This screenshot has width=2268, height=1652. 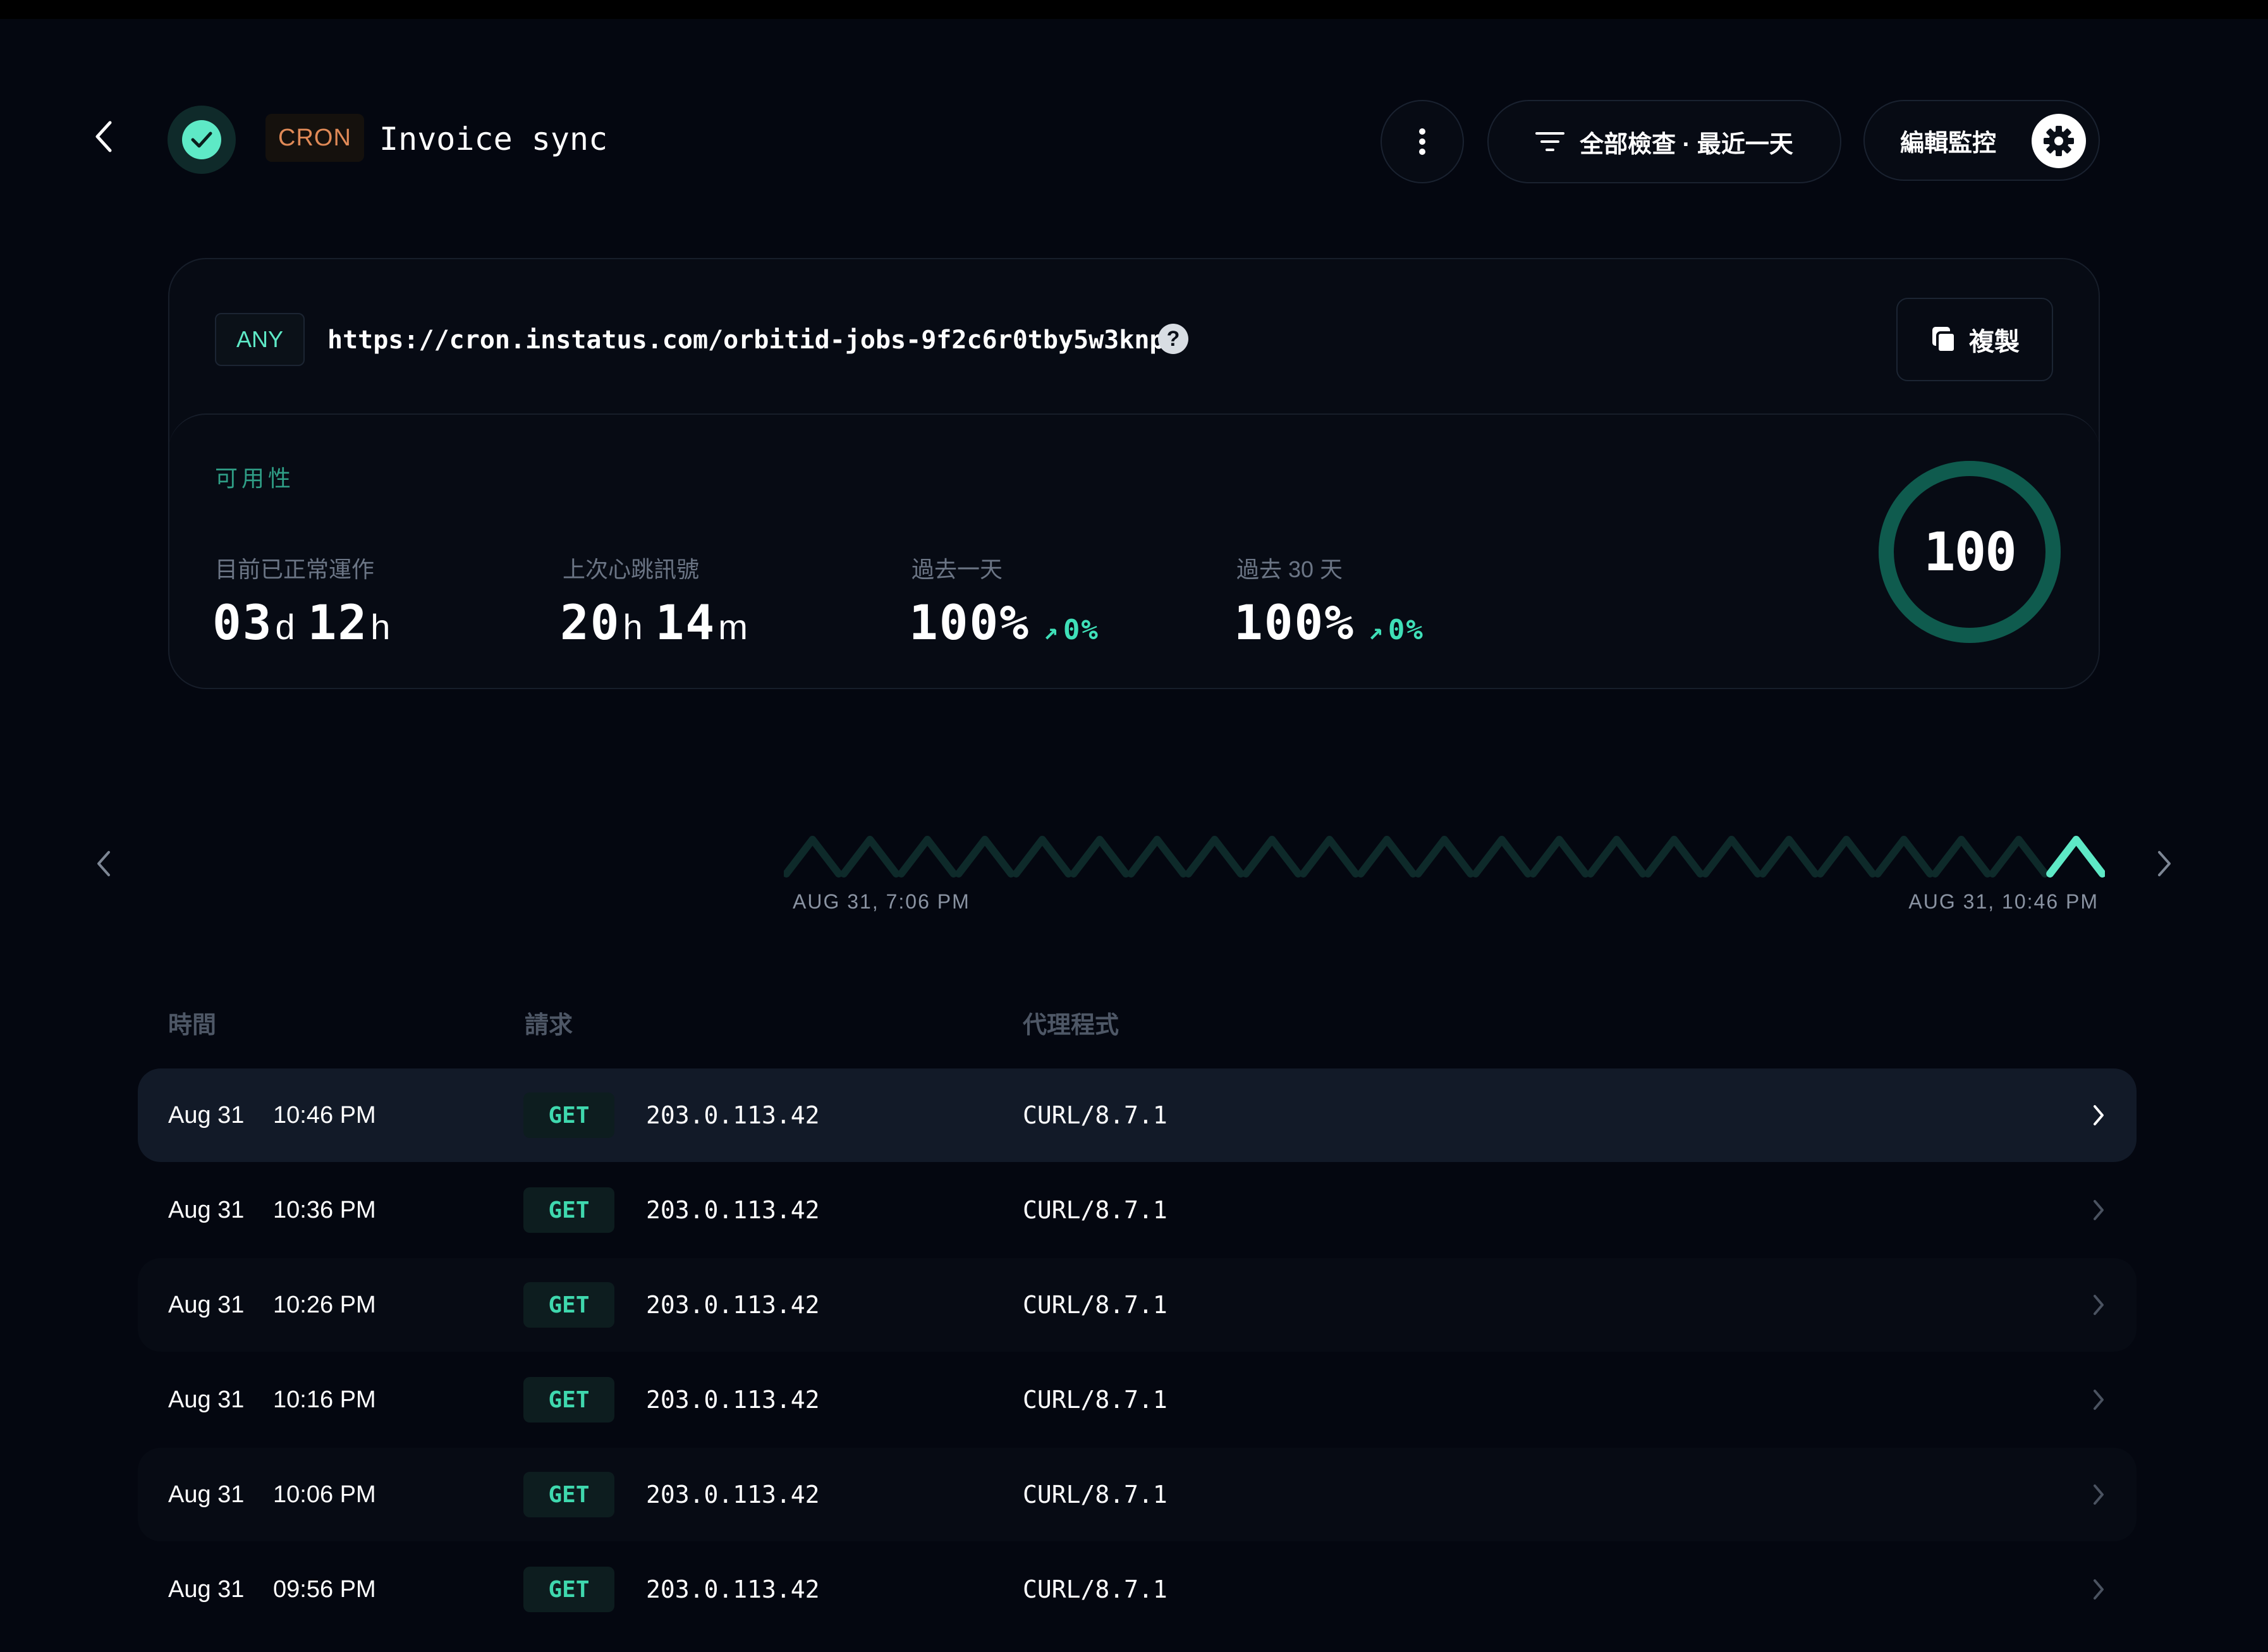 What do you see at coordinates (2003, 901) in the screenshot?
I see `timeline-end-label: AUG 31, 10:46 PM` at bounding box center [2003, 901].